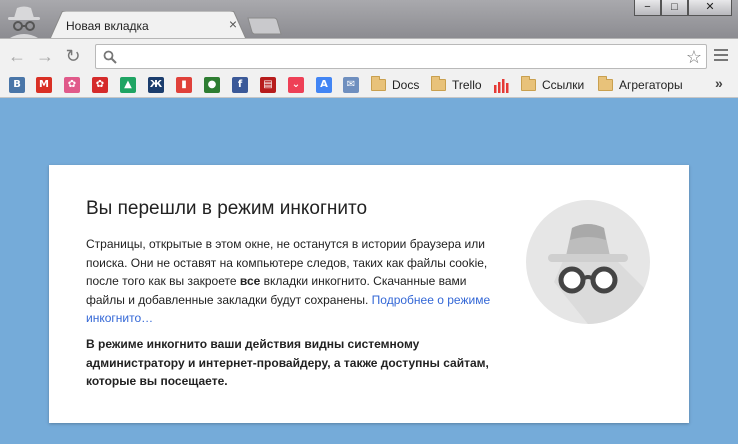 The image size is (738, 444). I want to click on menu-icon, so click(721, 55).